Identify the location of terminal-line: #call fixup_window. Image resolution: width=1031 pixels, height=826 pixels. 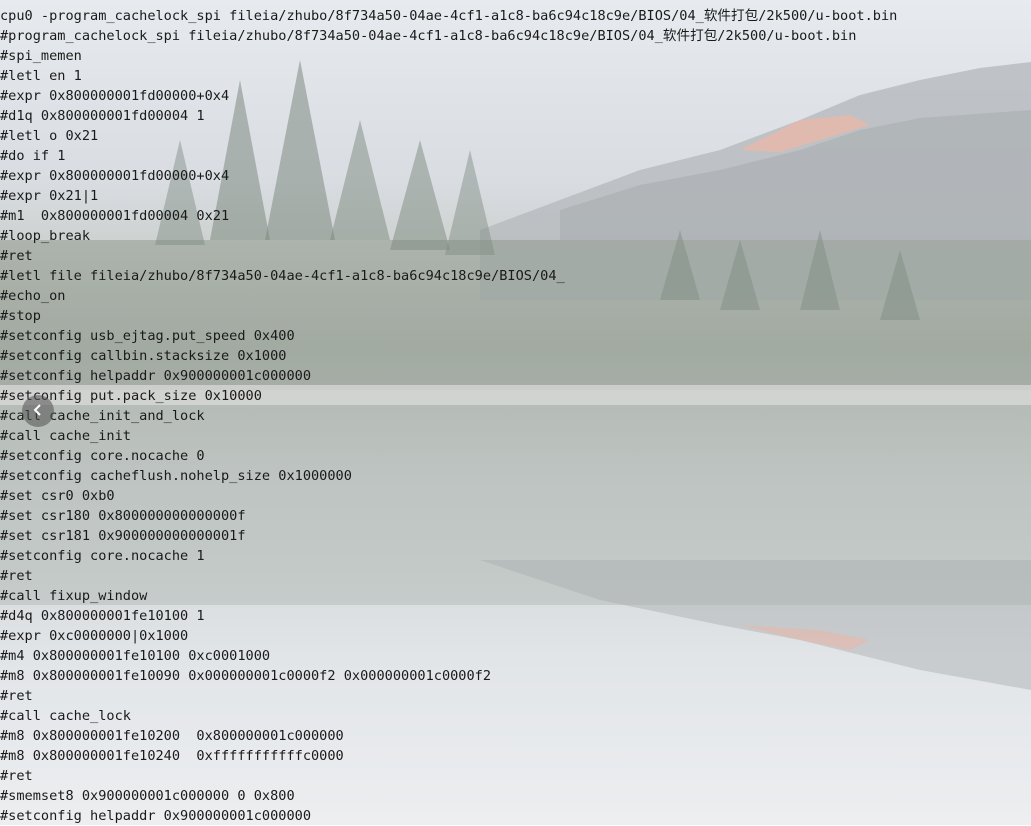
(74, 596).